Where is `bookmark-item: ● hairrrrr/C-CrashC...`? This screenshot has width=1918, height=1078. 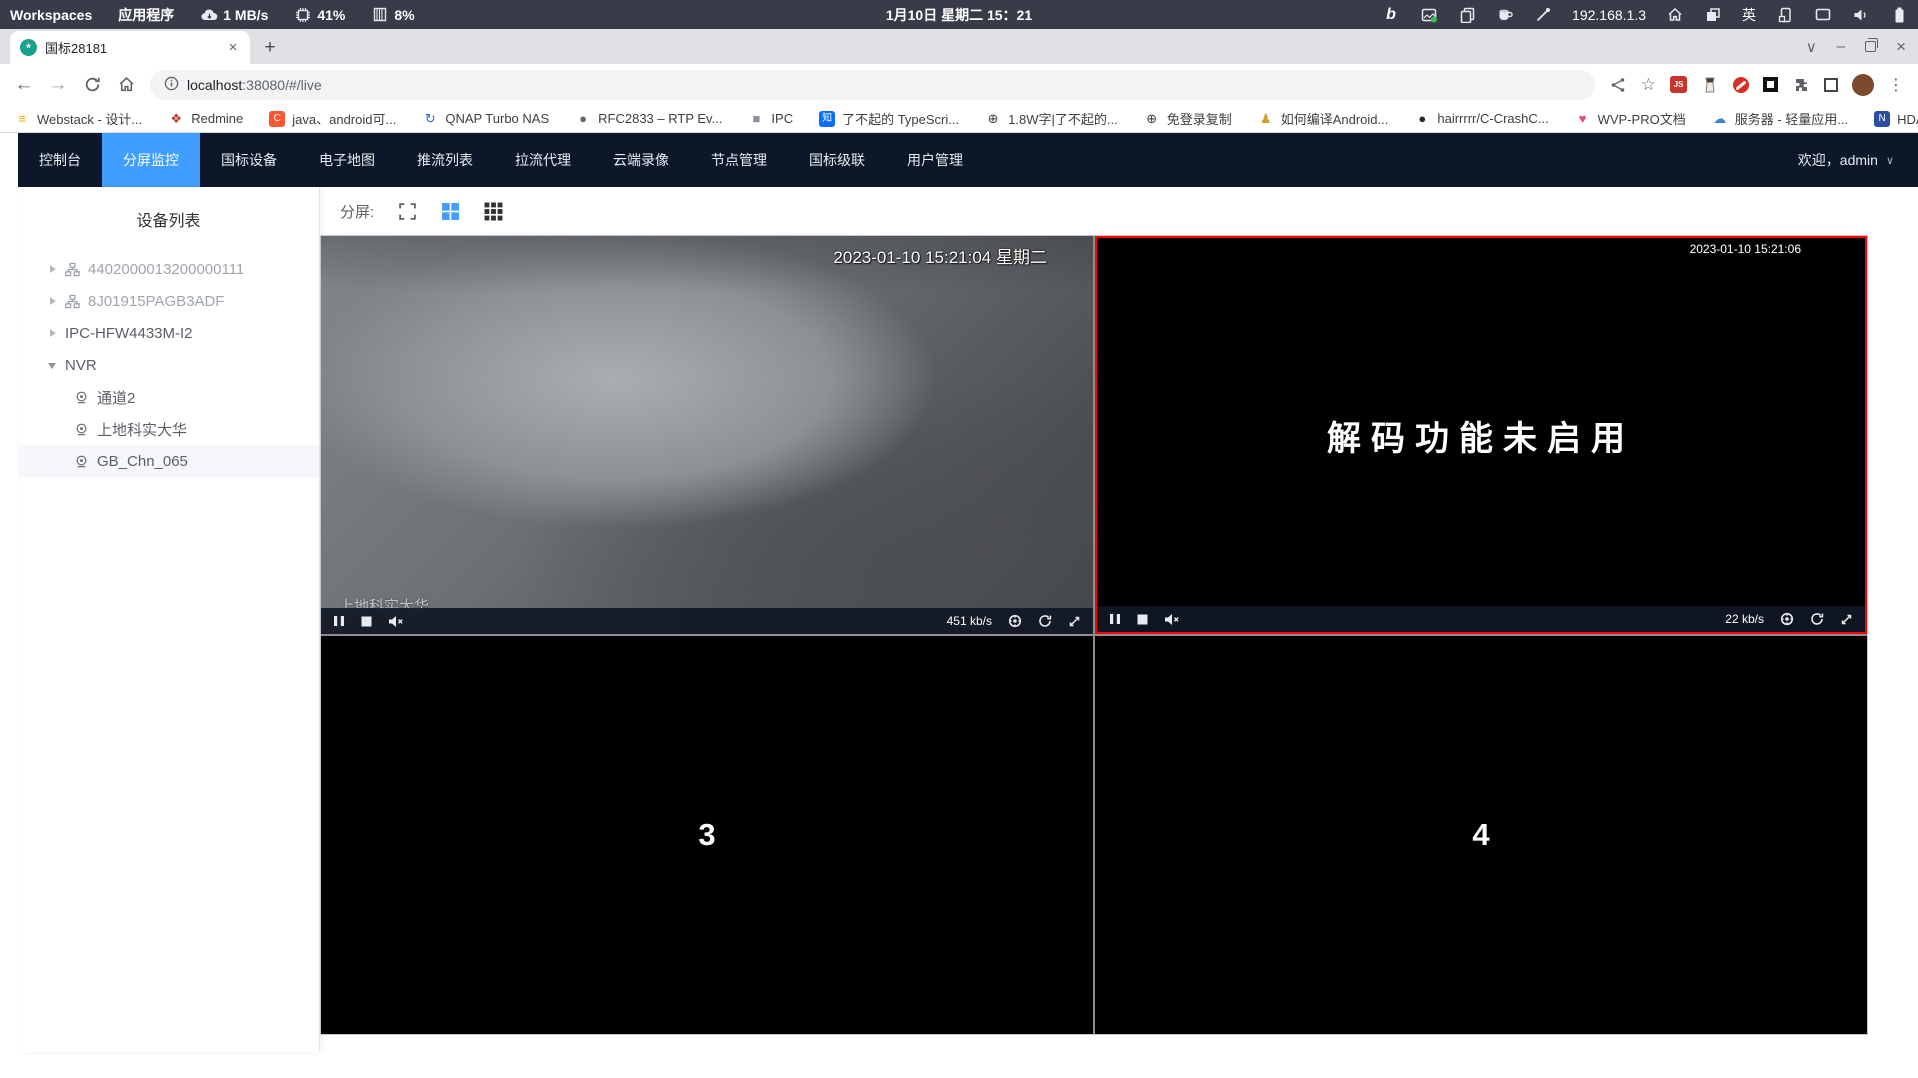 bookmark-item: ● hairrrrr/C-CrashC... is located at coordinates (1481, 119).